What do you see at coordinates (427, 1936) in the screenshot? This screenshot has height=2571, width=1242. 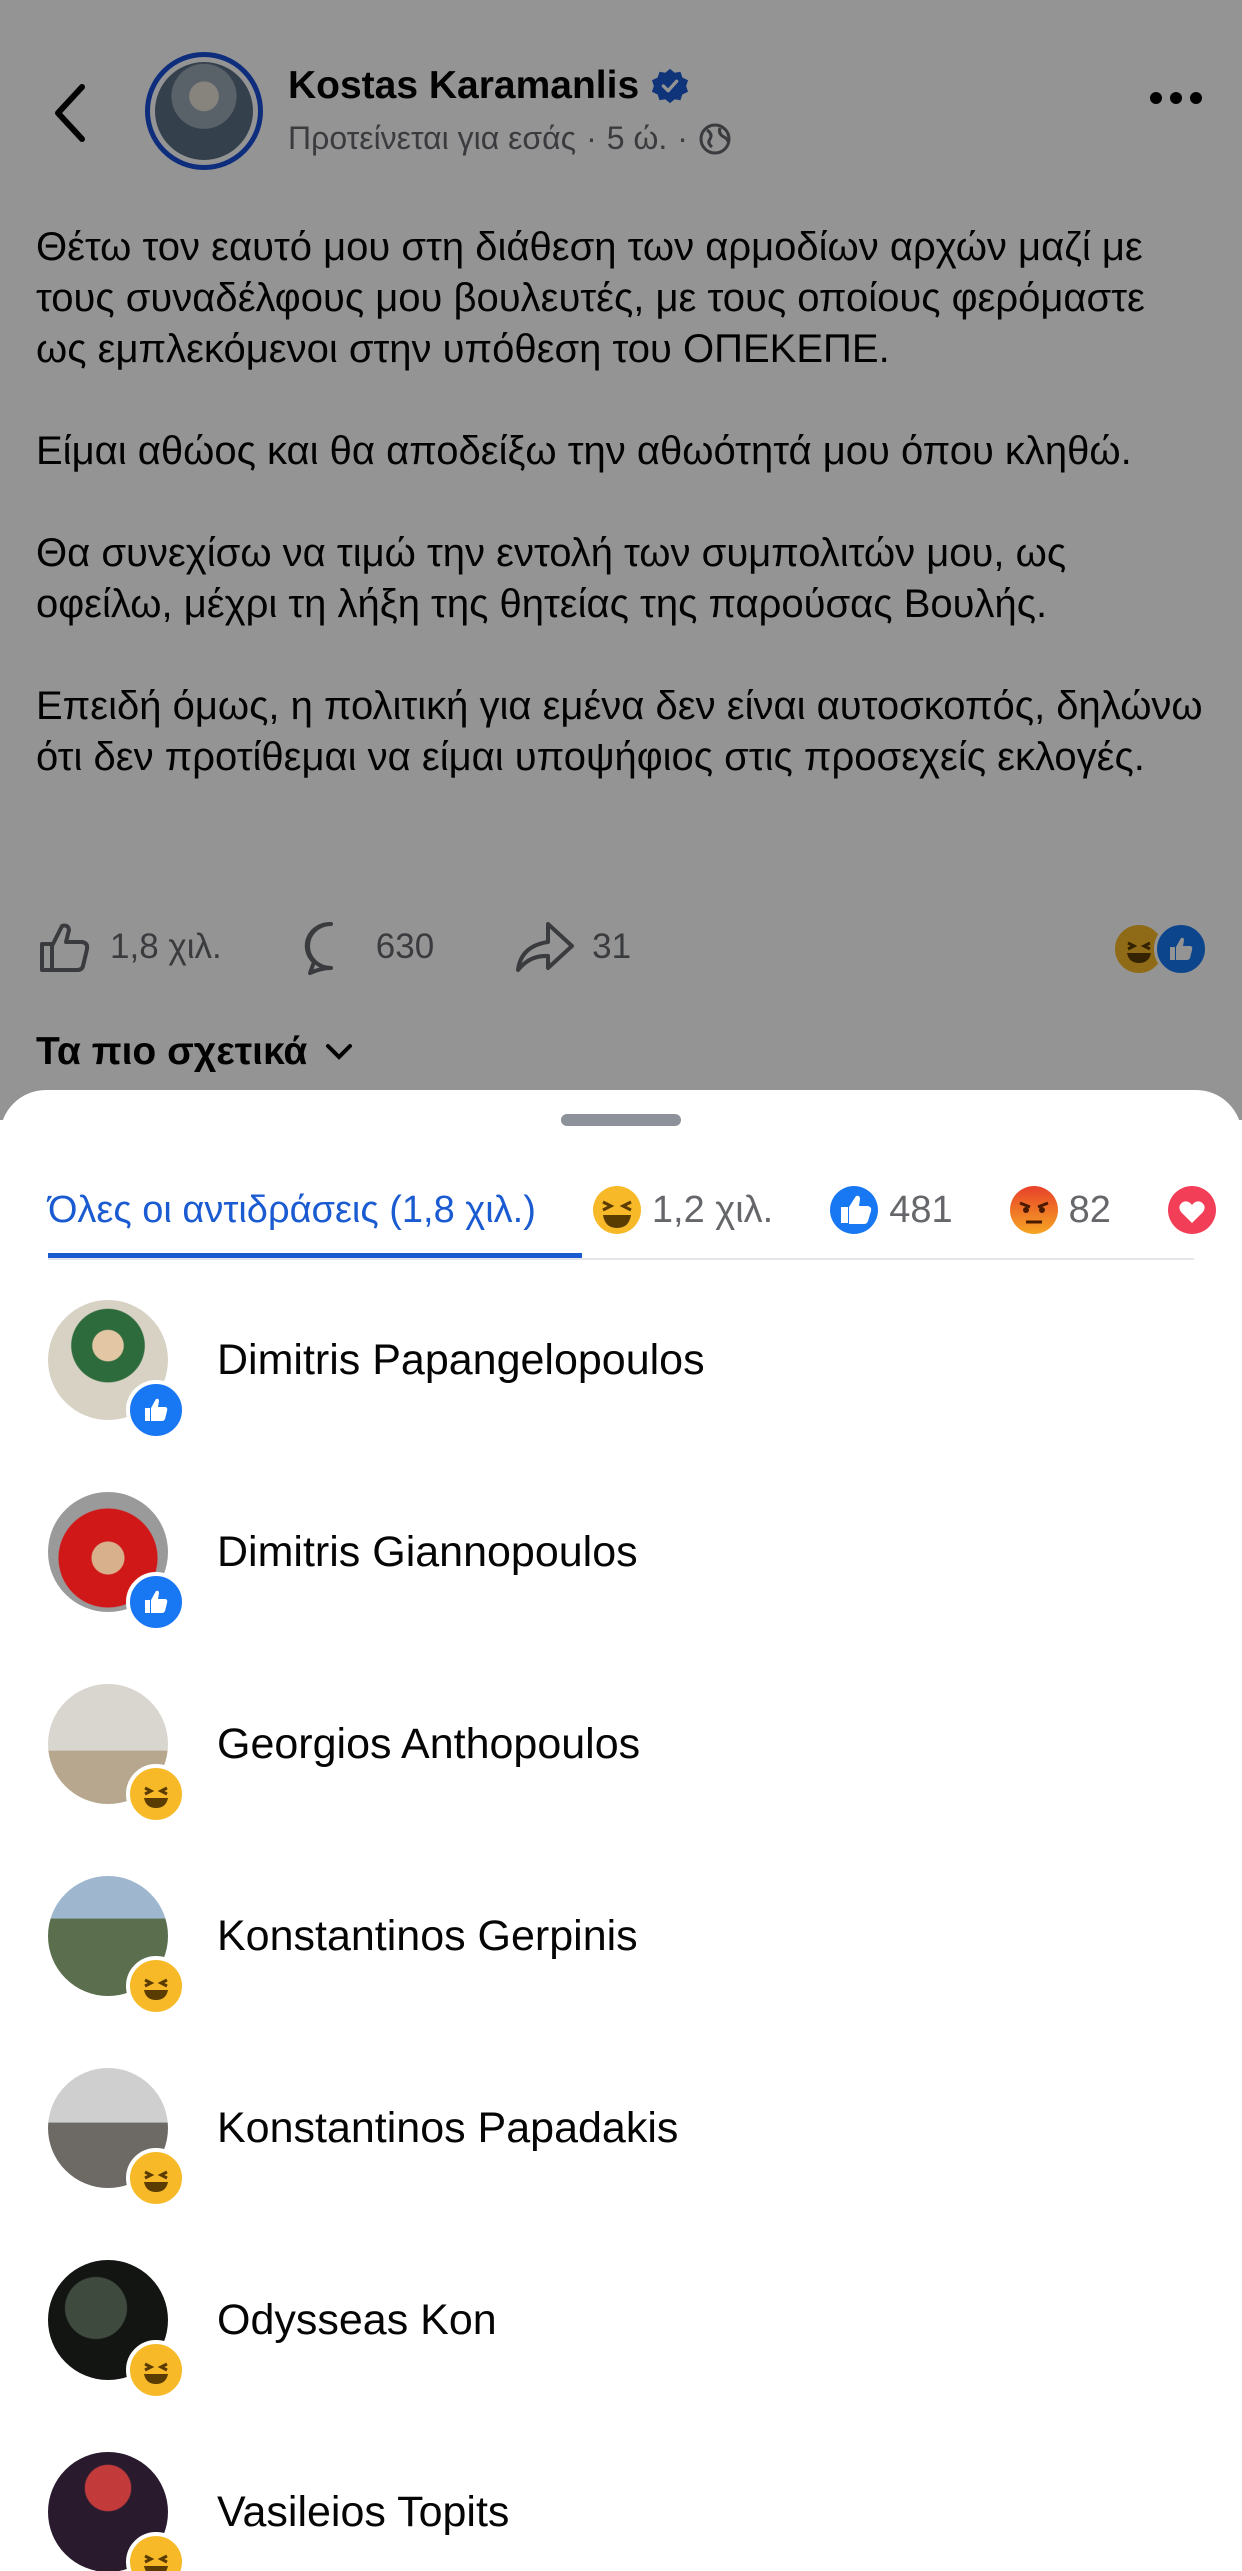 I see `reactor-name: Konstantinos Gerpinis` at bounding box center [427, 1936].